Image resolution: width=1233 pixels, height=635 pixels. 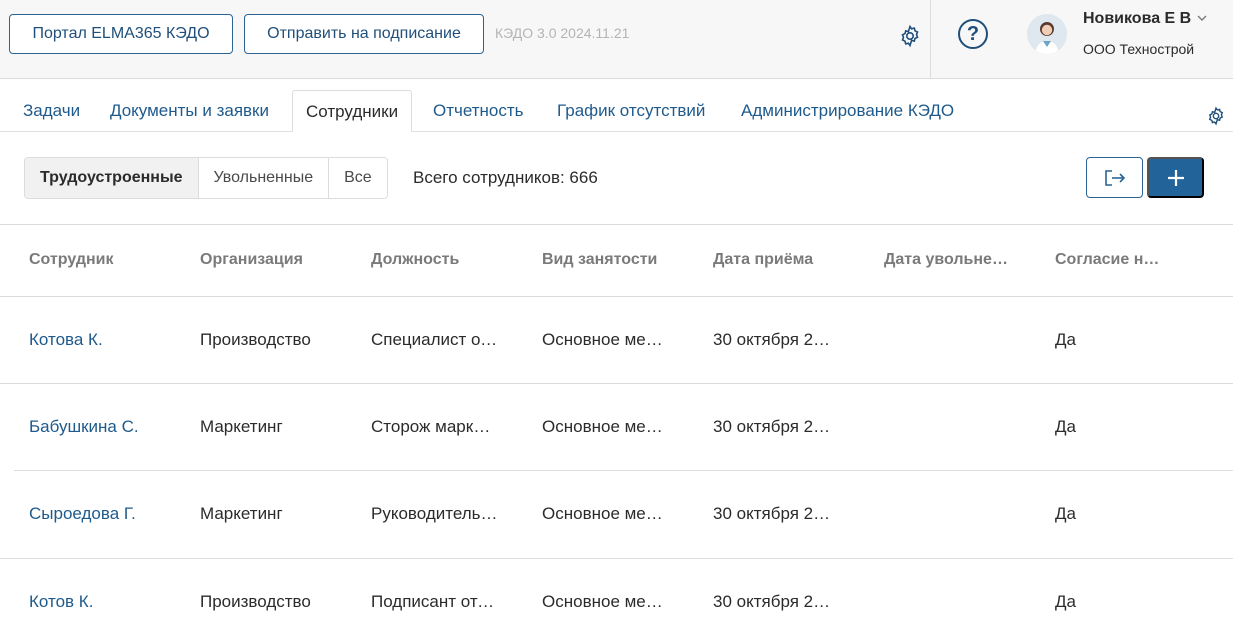 I want to click on employees-total: Всего сотрудников: 666, so click(x=505, y=177).